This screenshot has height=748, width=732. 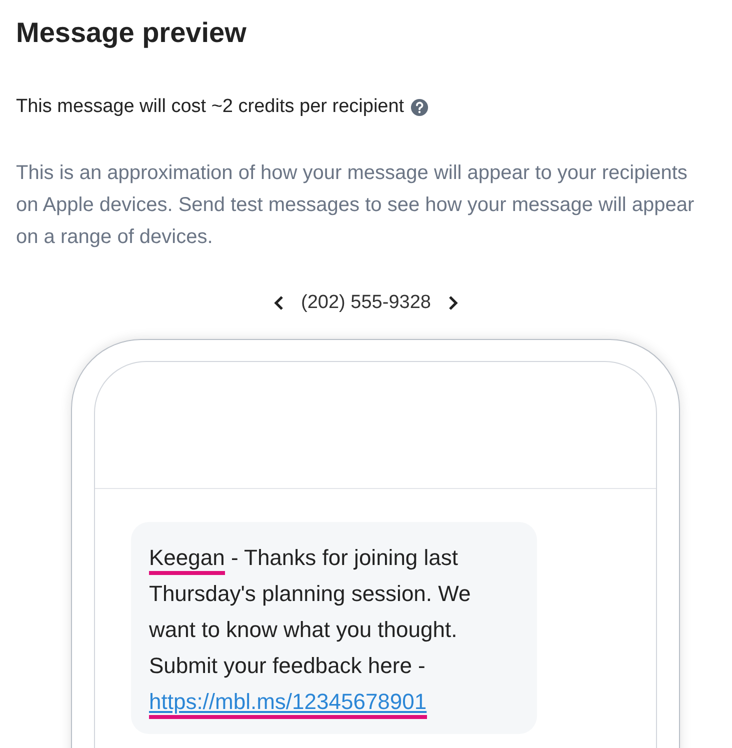 What do you see at coordinates (420, 107) in the screenshot?
I see `help-icon` at bounding box center [420, 107].